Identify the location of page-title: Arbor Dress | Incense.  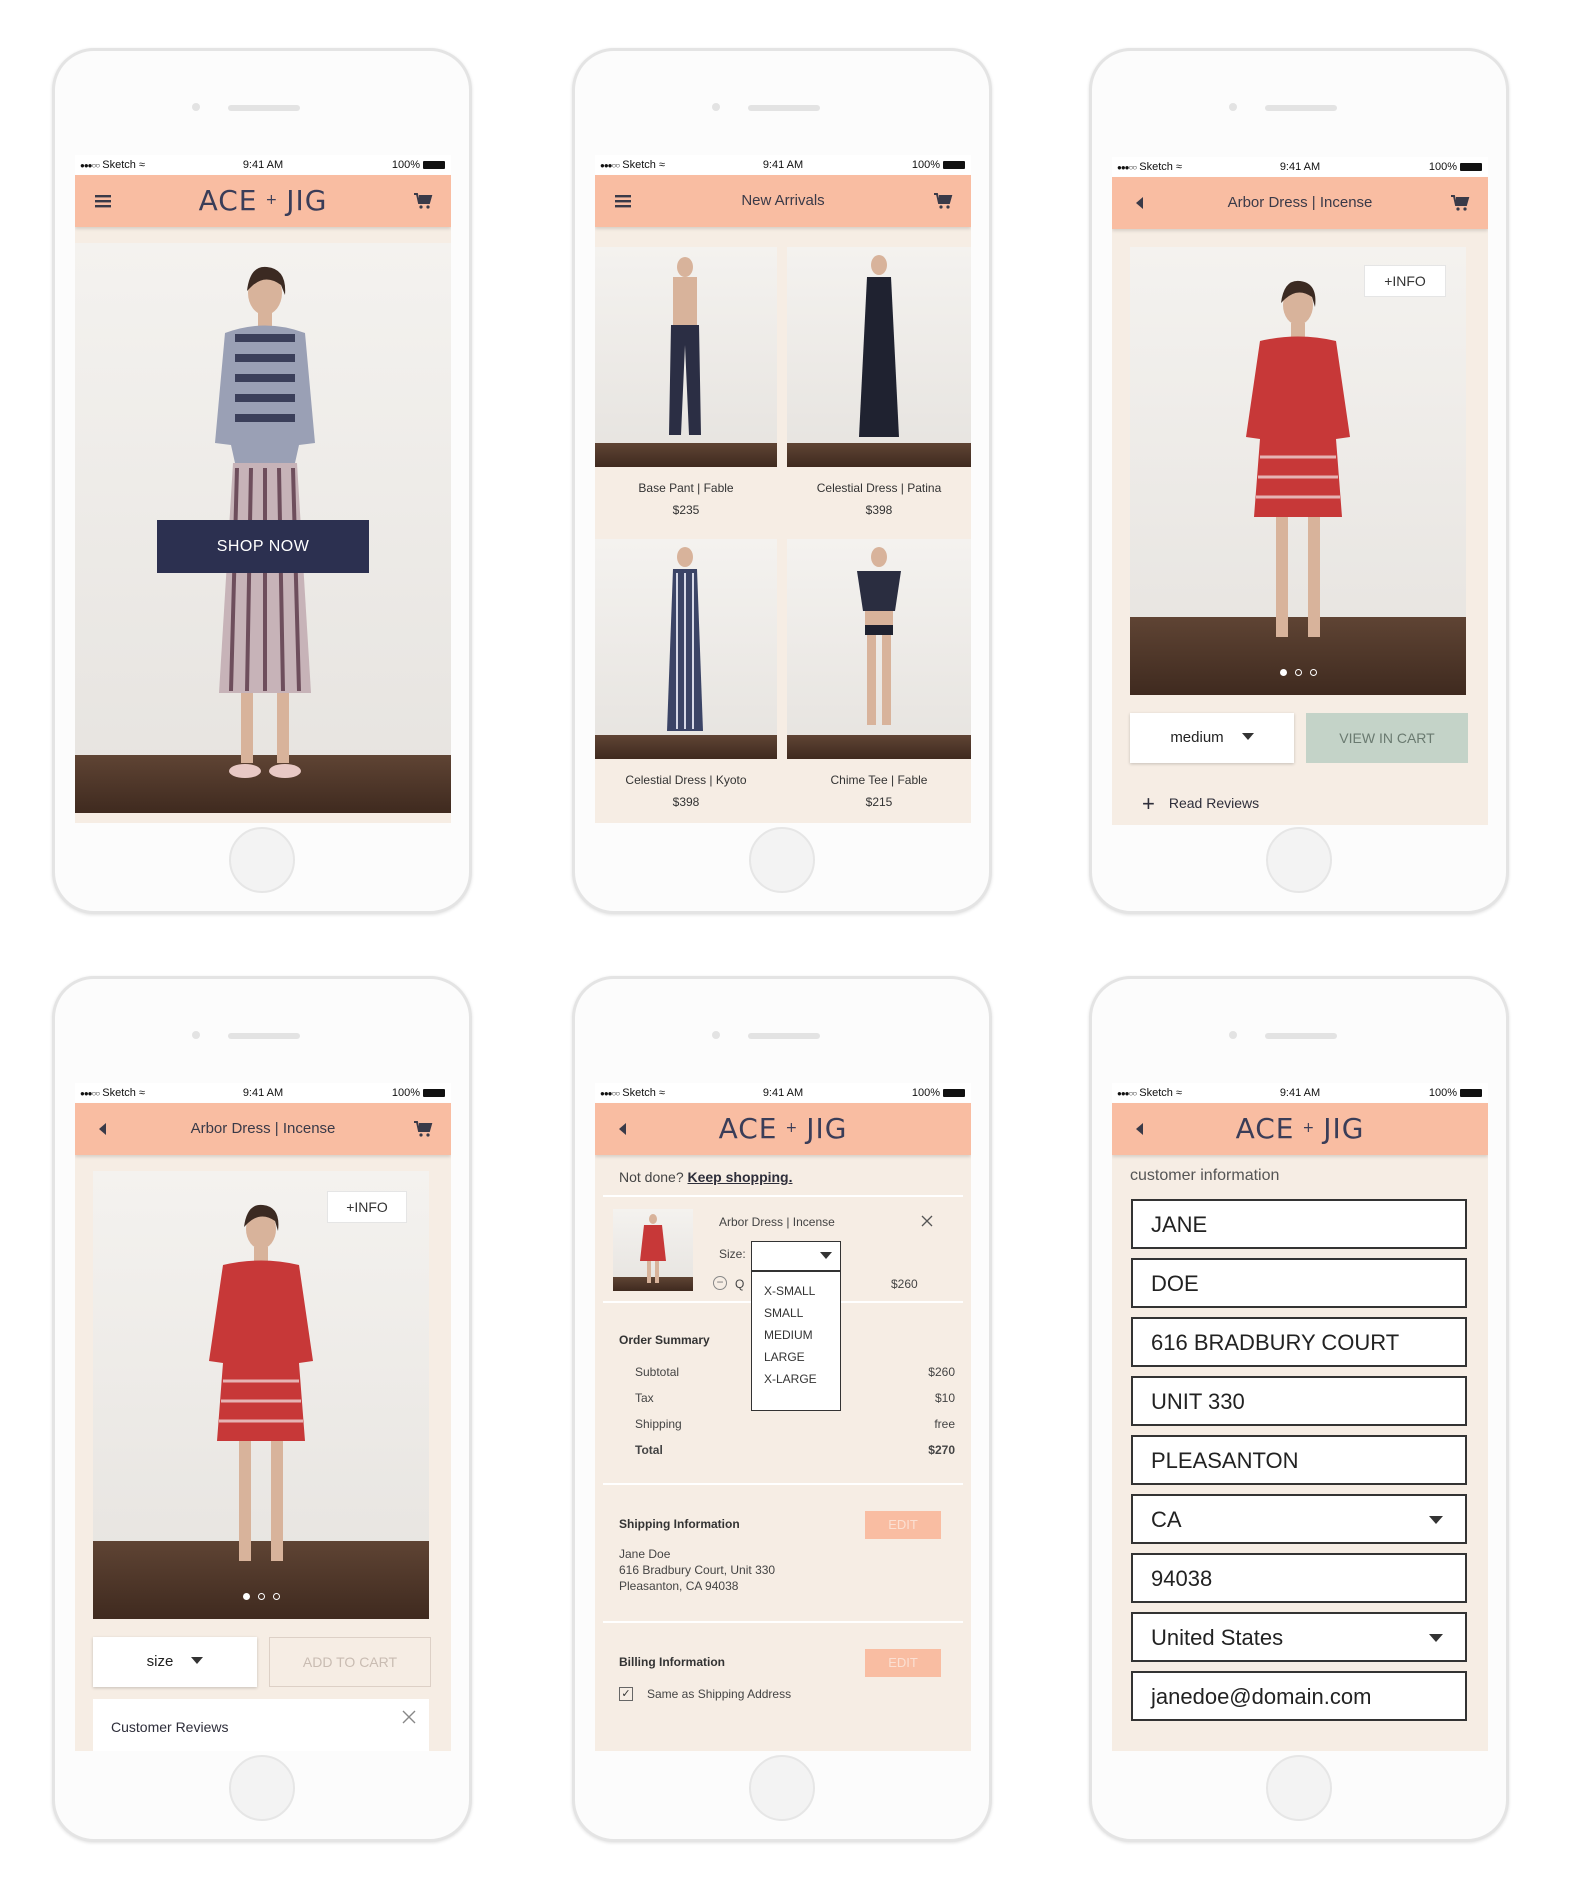
(1300, 202).